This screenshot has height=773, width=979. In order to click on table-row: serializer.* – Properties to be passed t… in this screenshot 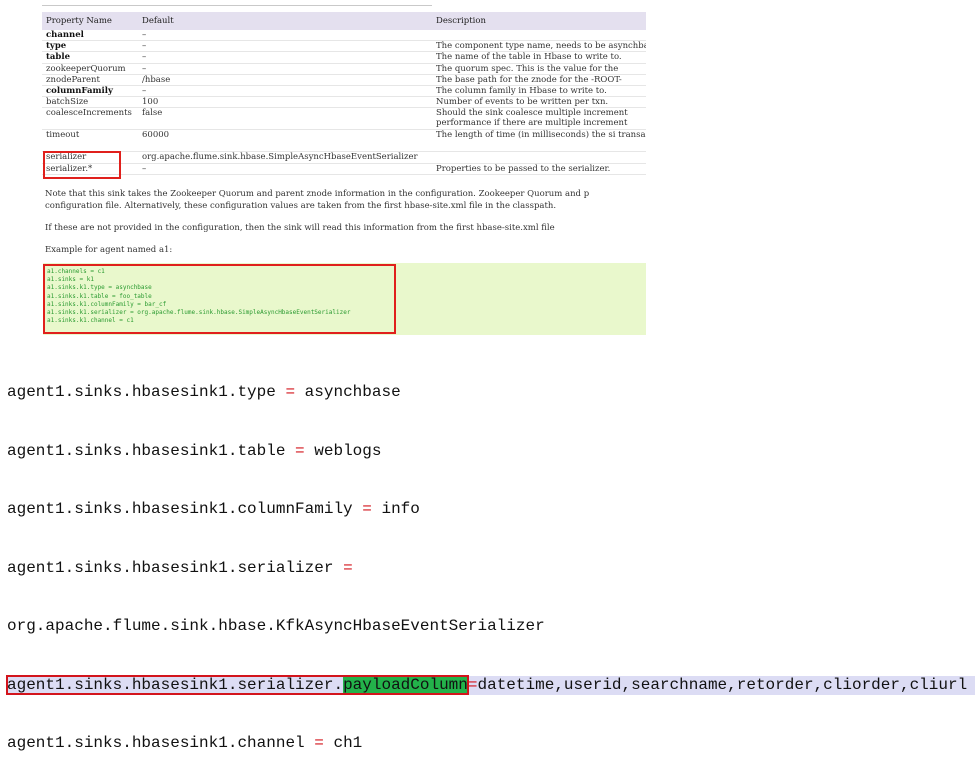, I will do `click(344, 169)`.